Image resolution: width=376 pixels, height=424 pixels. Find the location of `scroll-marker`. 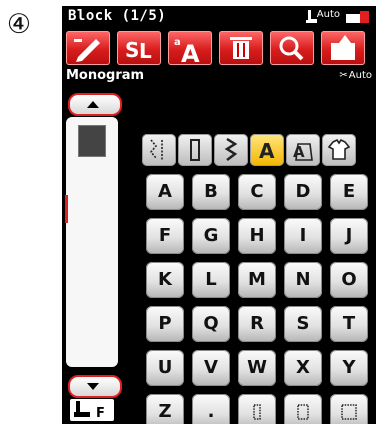

scroll-marker is located at coordinates (66, 209).